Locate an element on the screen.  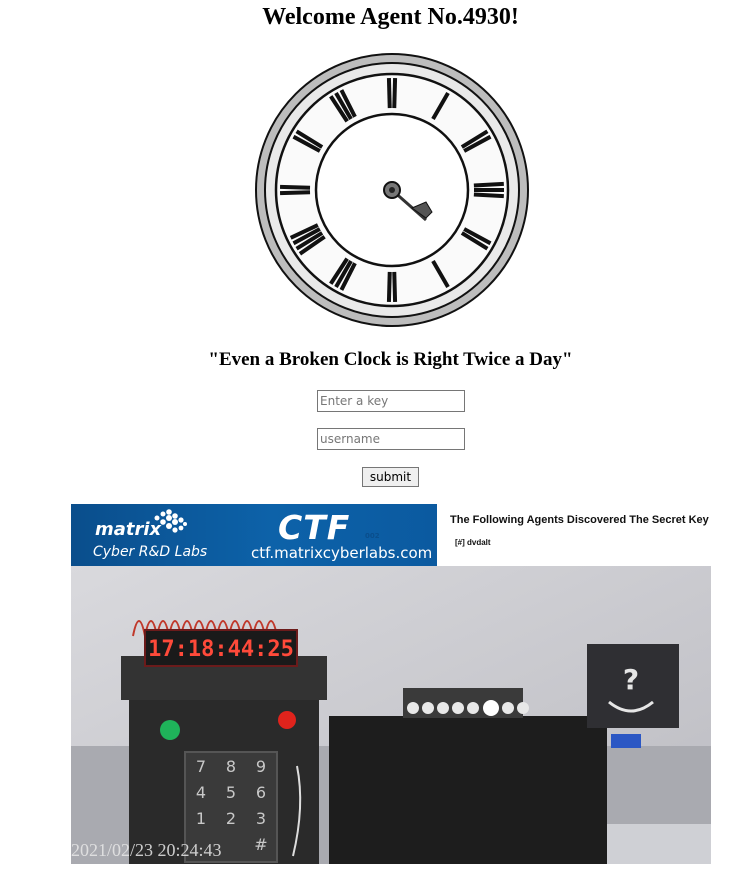
key-input is located at coordinates (391, 401).